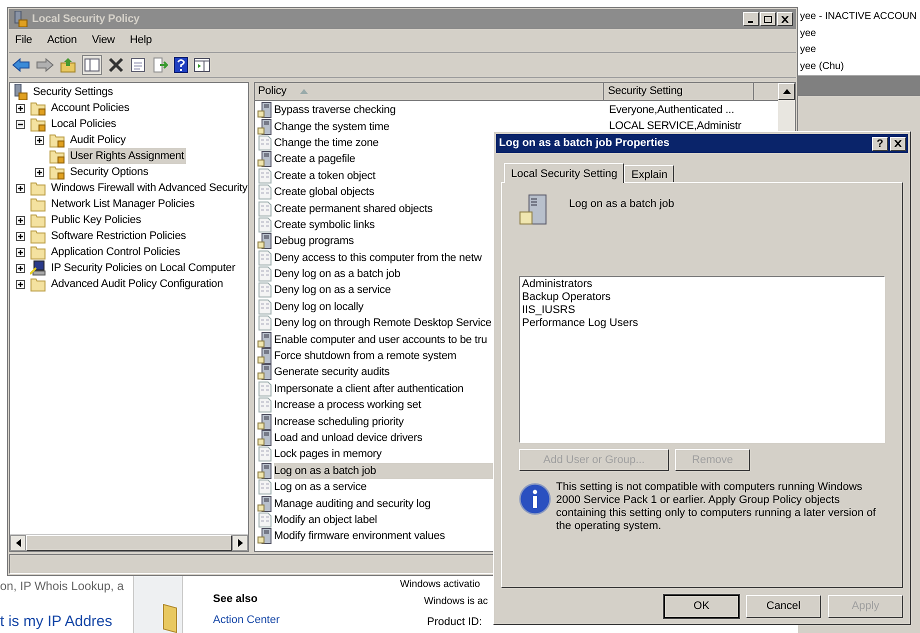 Image resolution: width=920 pixels, height=633 pixels. Describe the element at coordinates (235, 599) in the screenshot. I see `see-also-heading: See also` at that location.